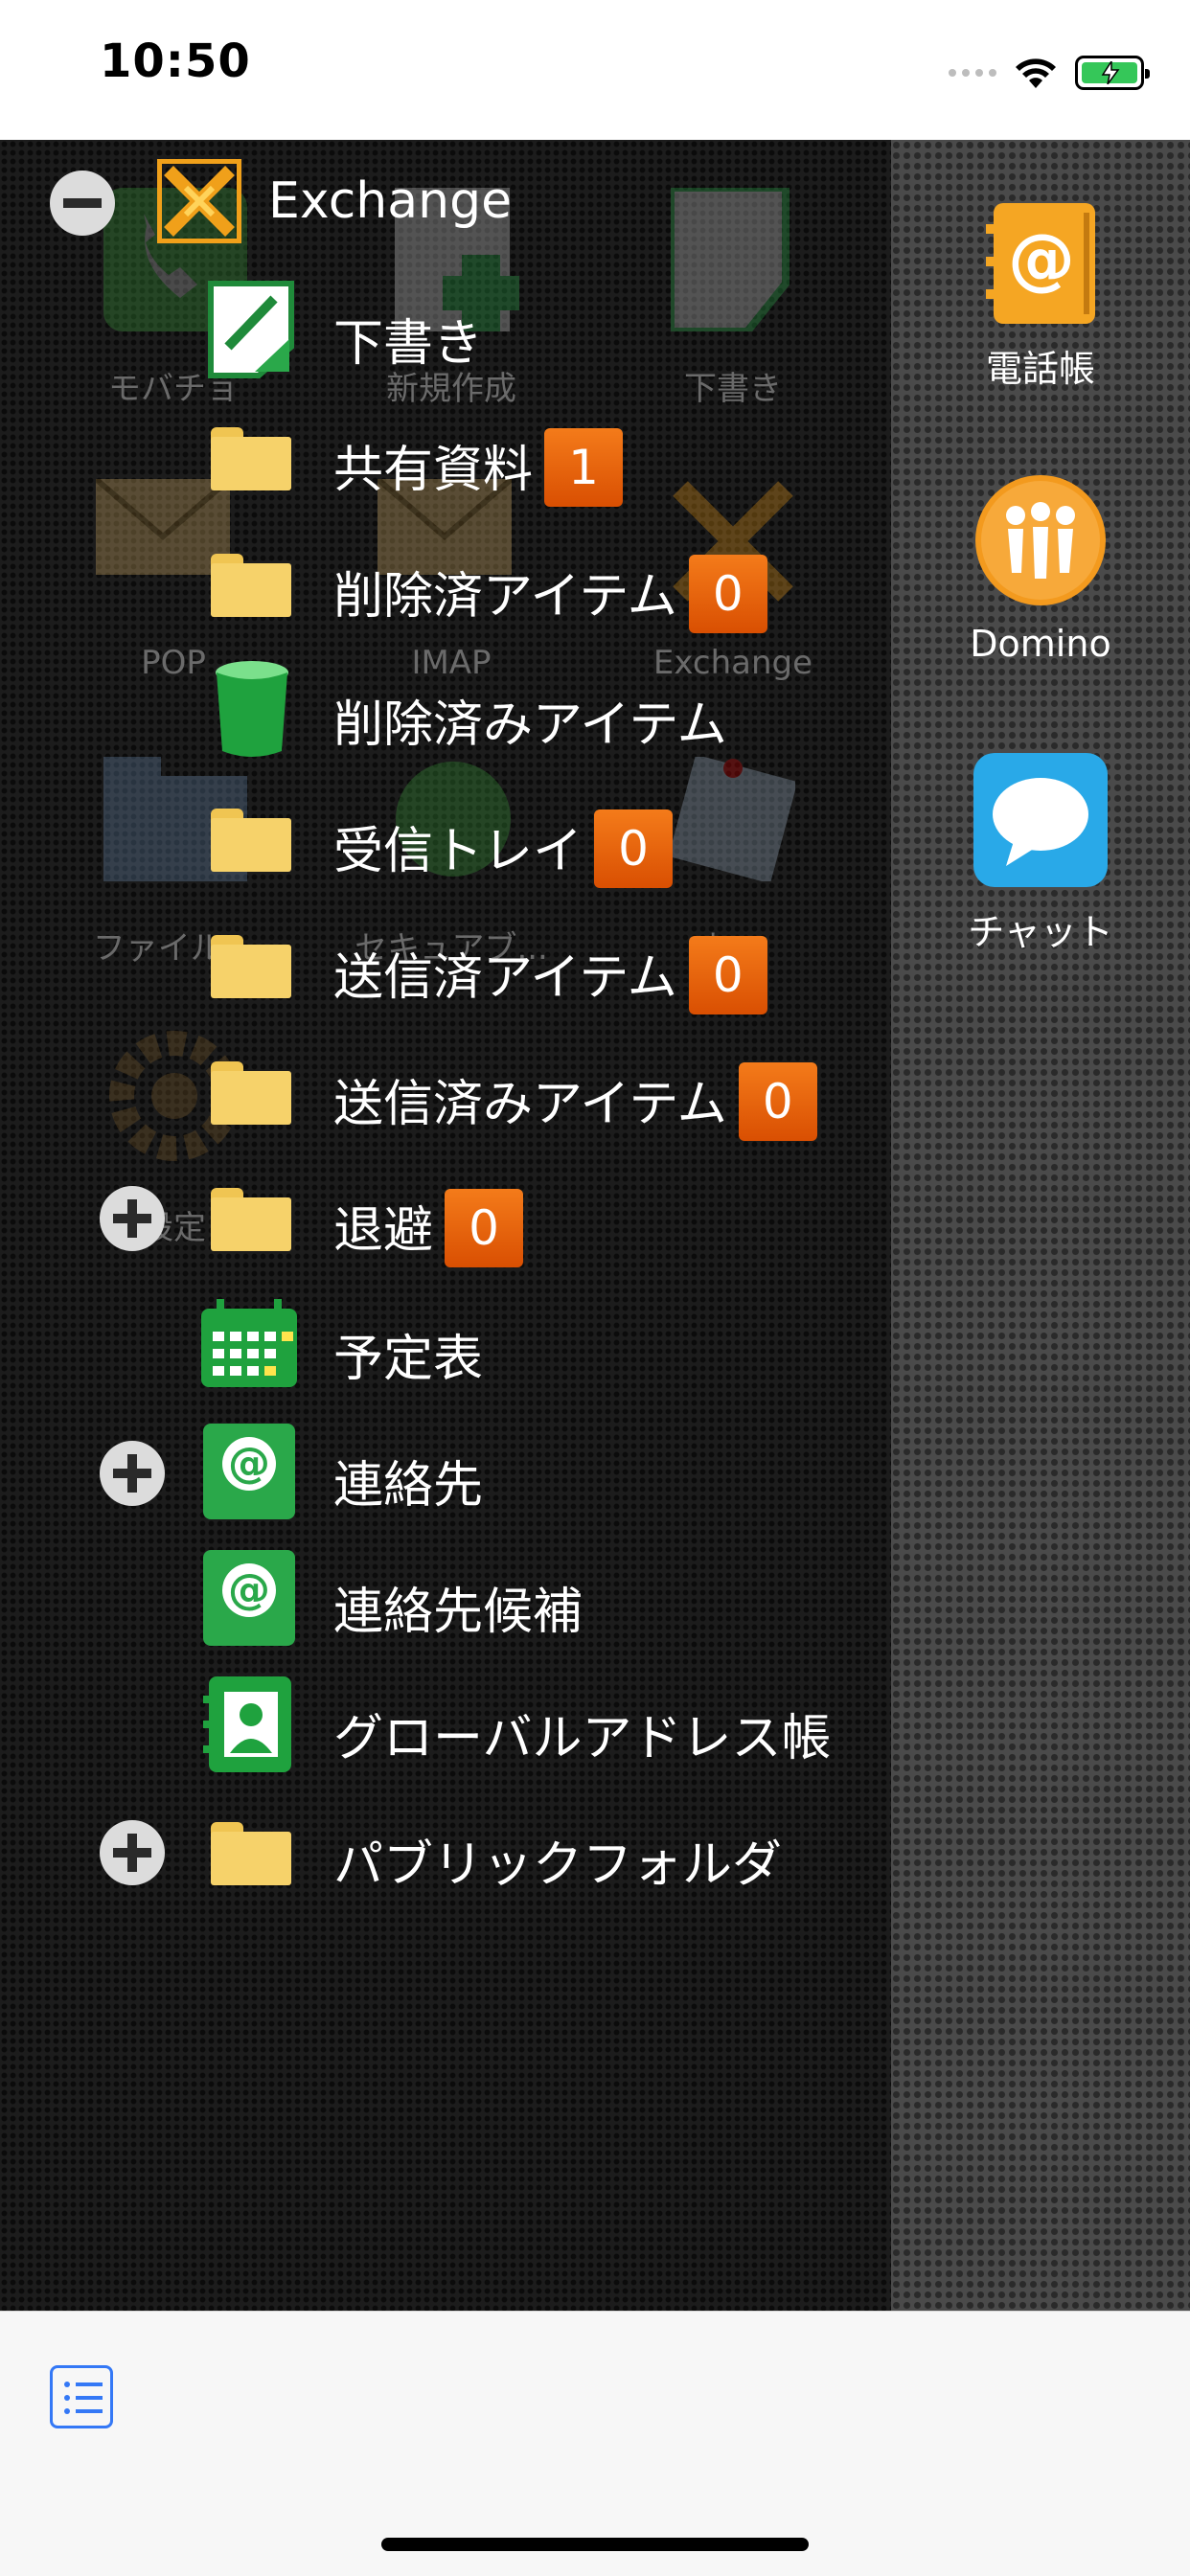  I want to click on tree-item-deleted-items: 削除済みアイテム, so click(445, 712).